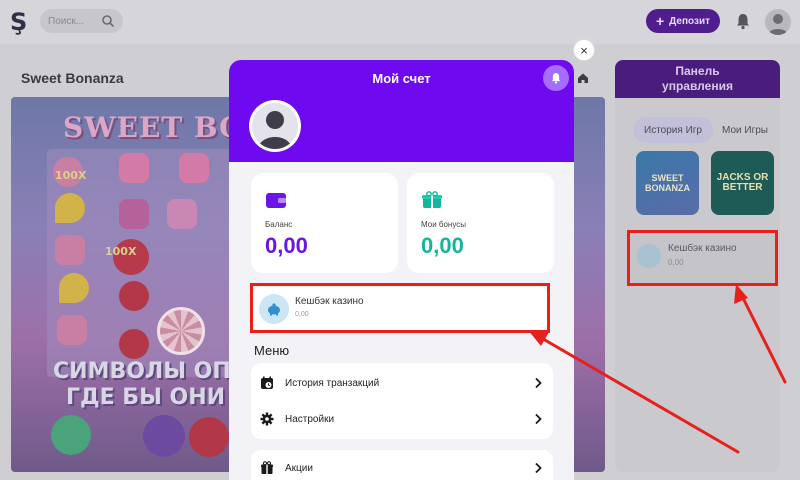  I want to click on thumbnail-line-1: SWEET, so click(667, 178).